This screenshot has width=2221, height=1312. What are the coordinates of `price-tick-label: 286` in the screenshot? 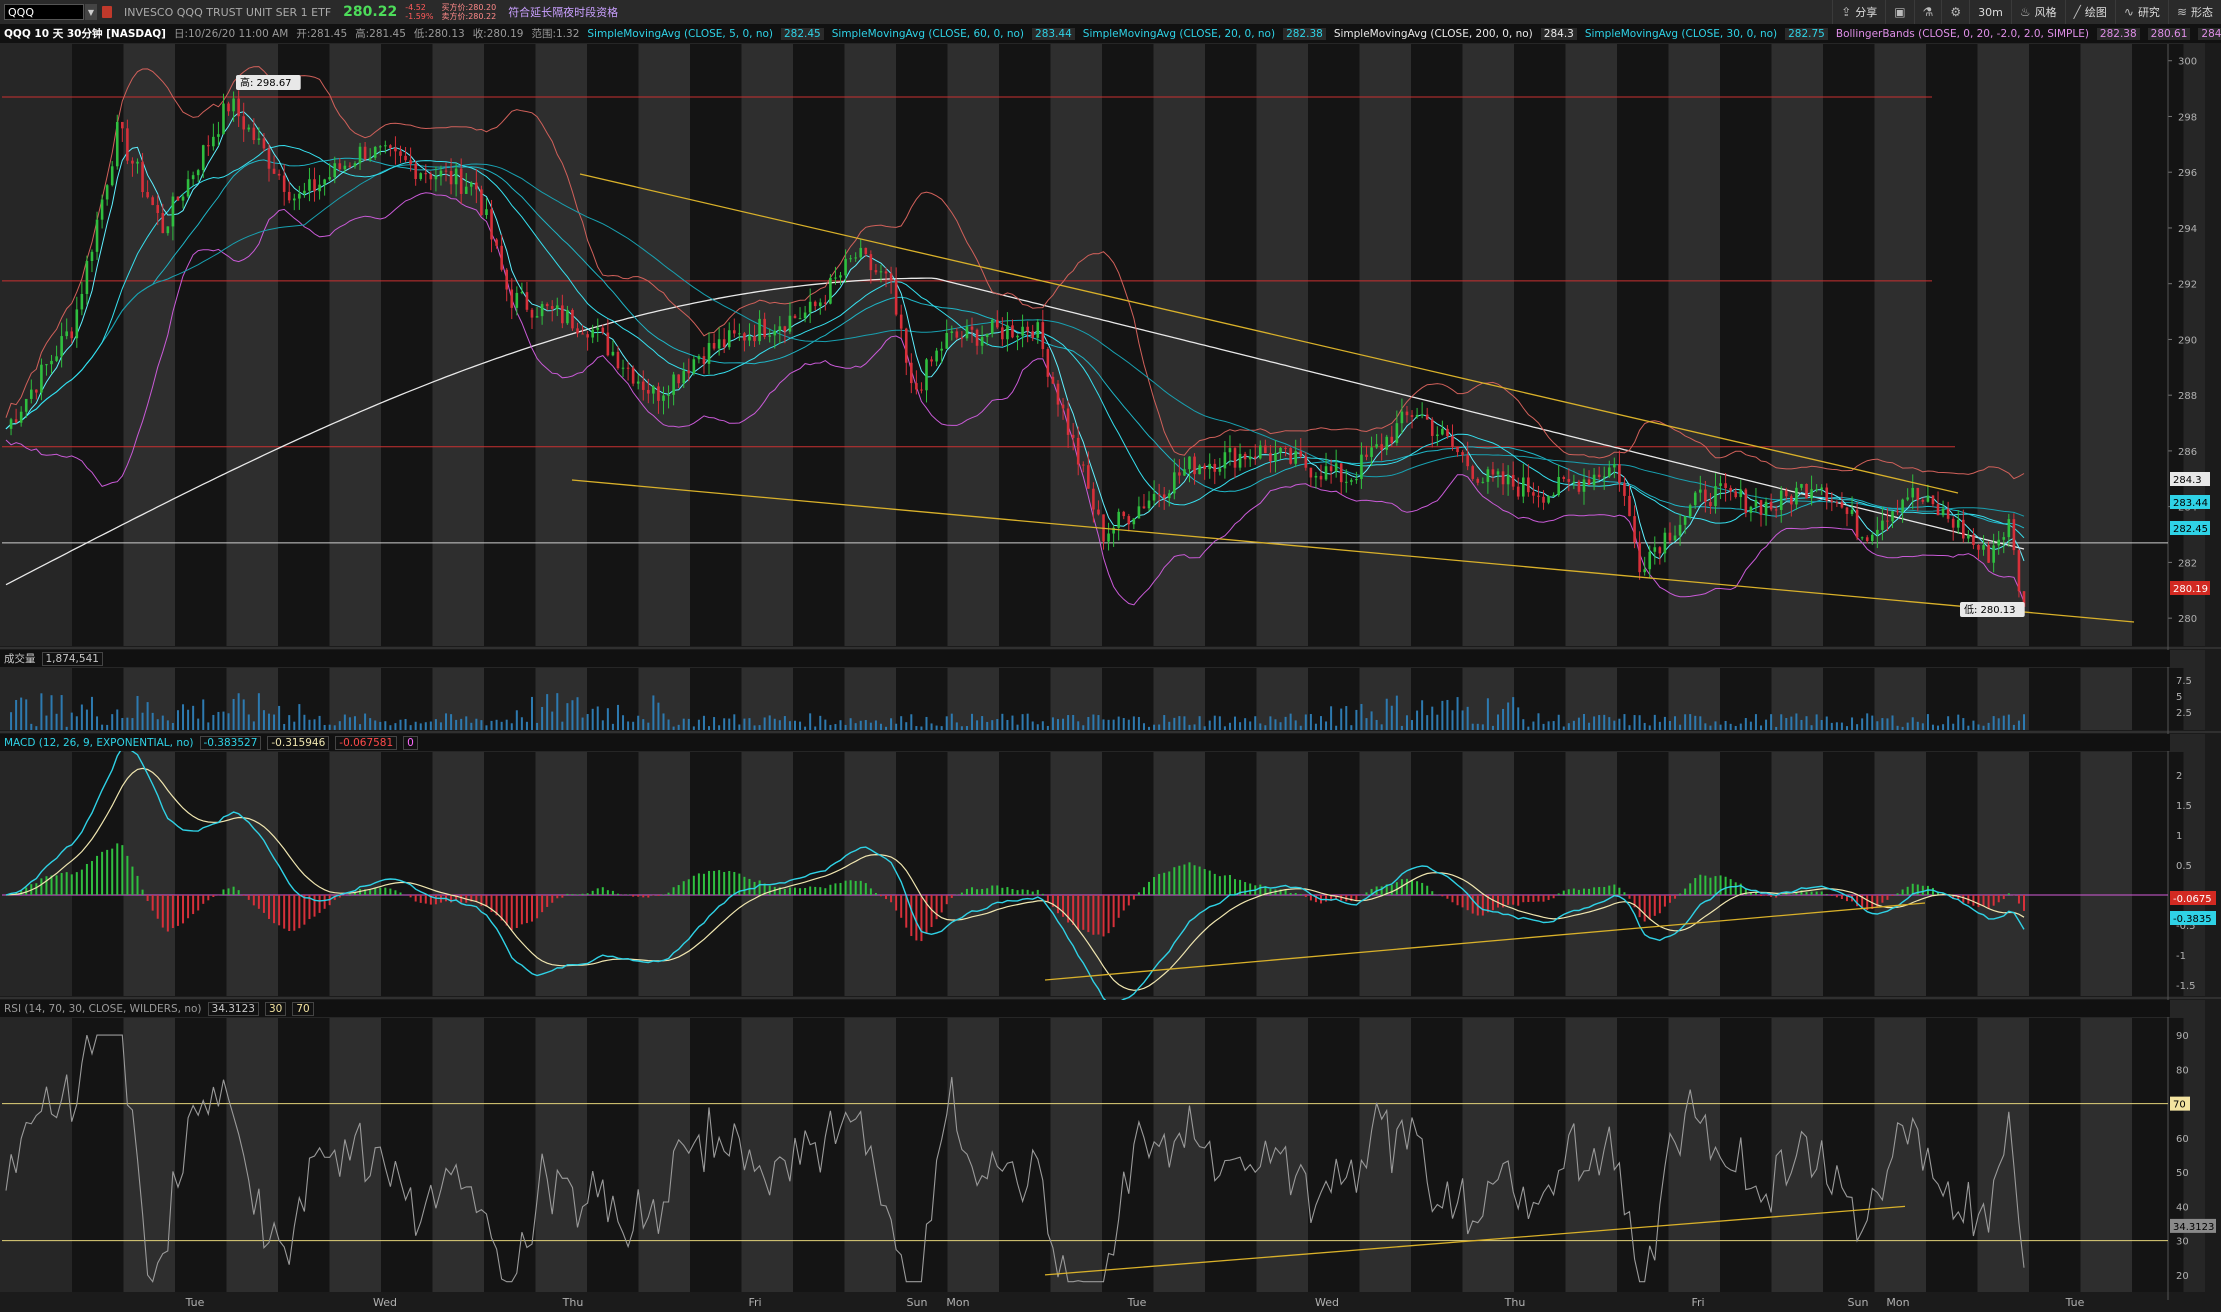 It's located at (2187, 452).